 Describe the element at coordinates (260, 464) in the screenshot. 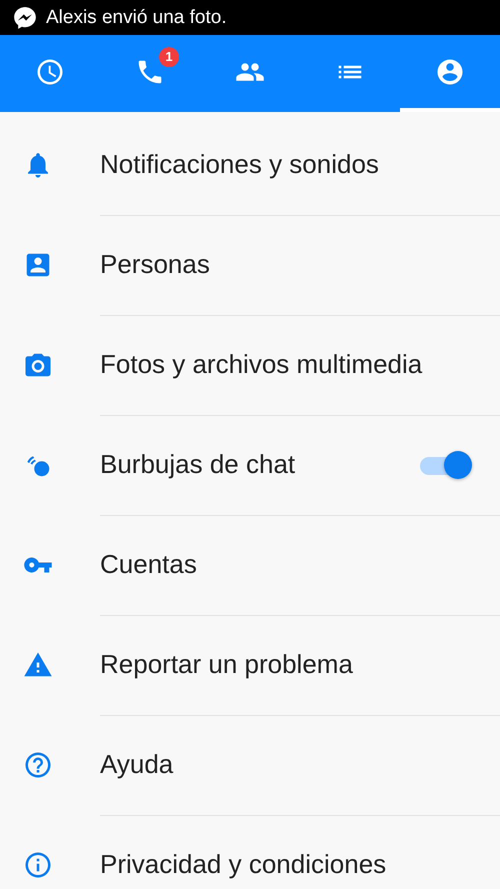

I see `settings-item: Burbujas de chat` at that location.